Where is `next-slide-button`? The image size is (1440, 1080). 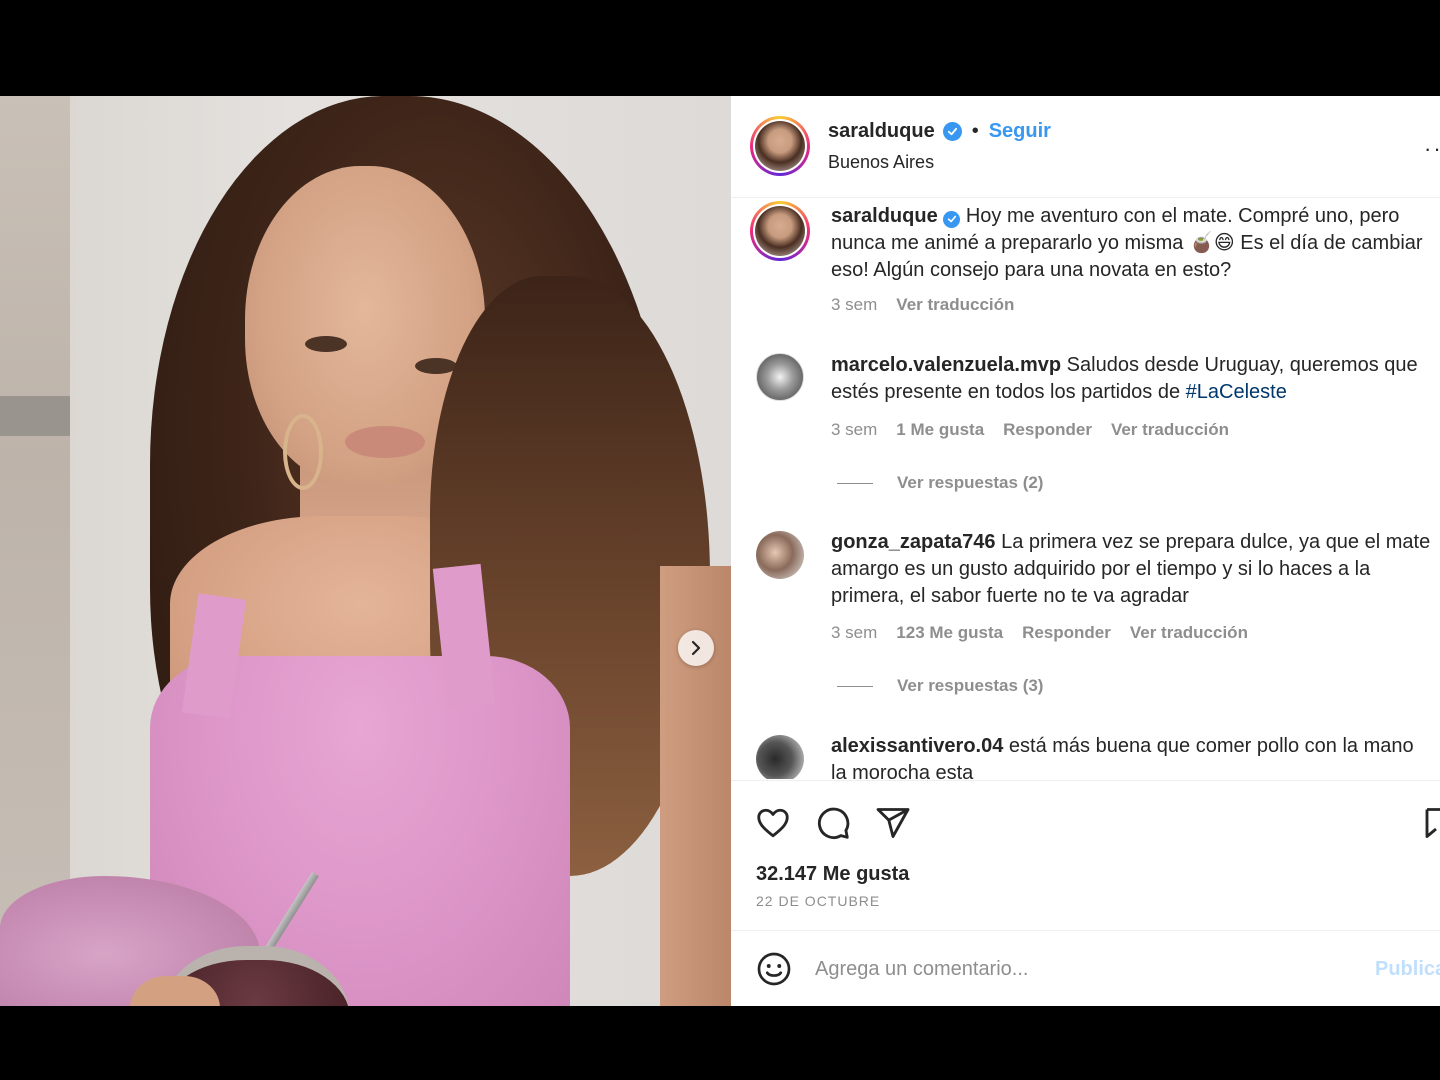
next-slide-button is located at coordinates (696, 648).